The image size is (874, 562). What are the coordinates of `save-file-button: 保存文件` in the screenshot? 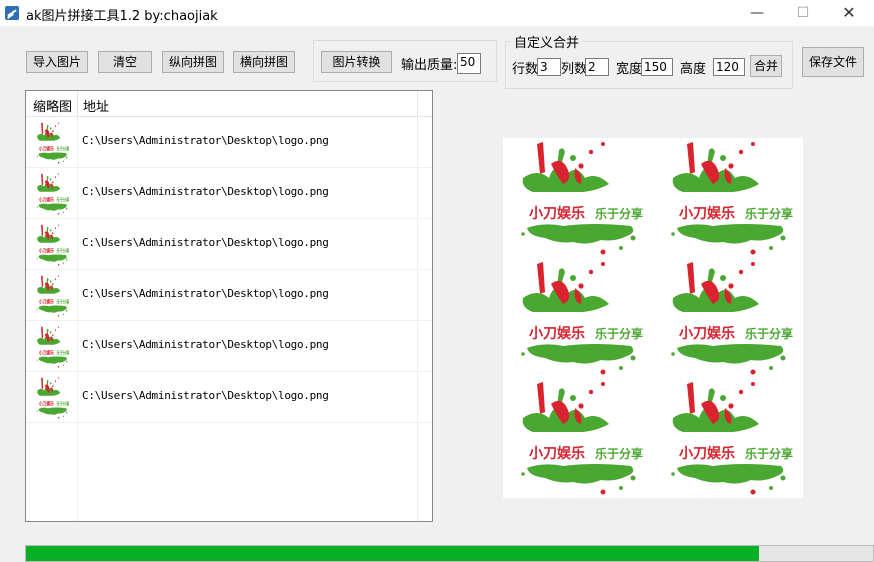 It's located at (833, 62).